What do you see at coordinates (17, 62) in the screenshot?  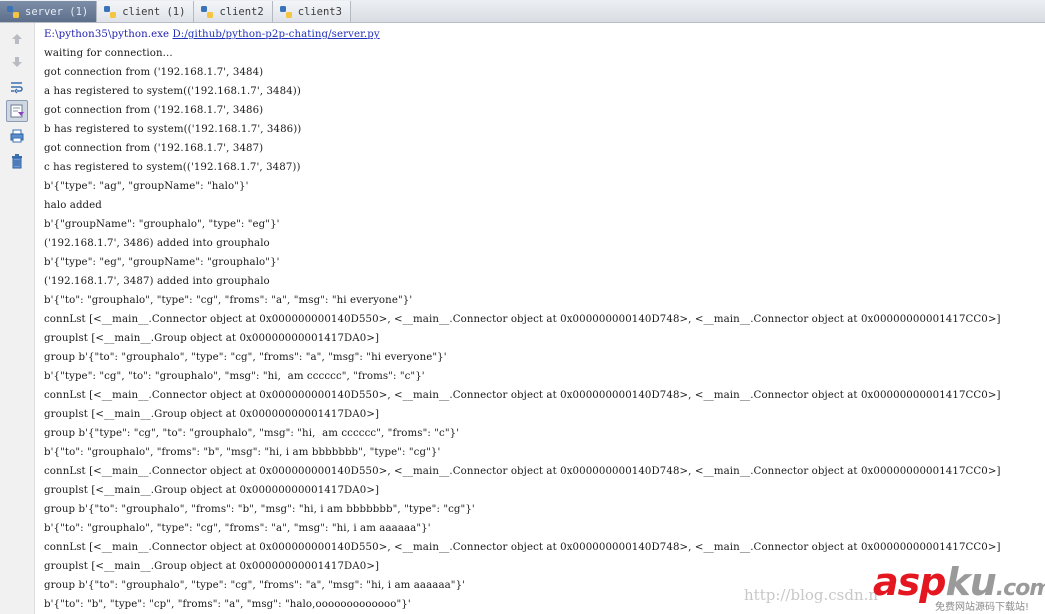 I see `down-arrow-icon` at bounding box center [17, 62].